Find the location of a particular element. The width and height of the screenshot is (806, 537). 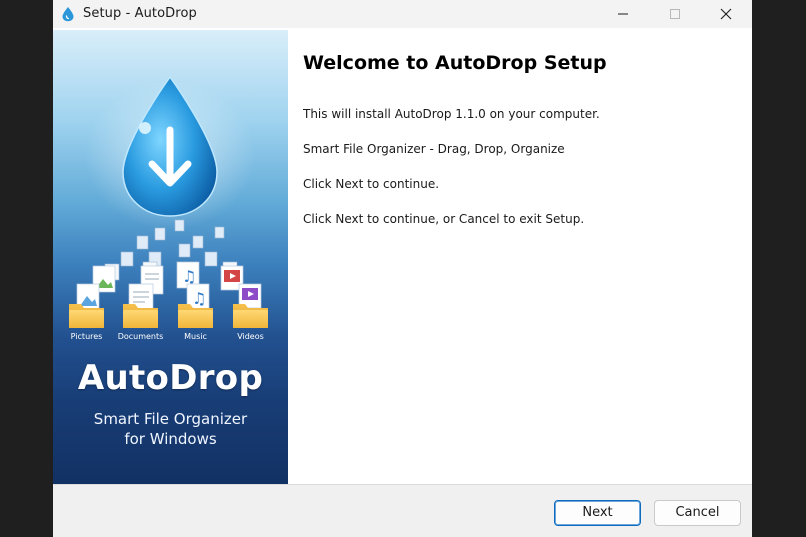

continue-instruction: Click Next to continue. is located at coordinates (371, 184).